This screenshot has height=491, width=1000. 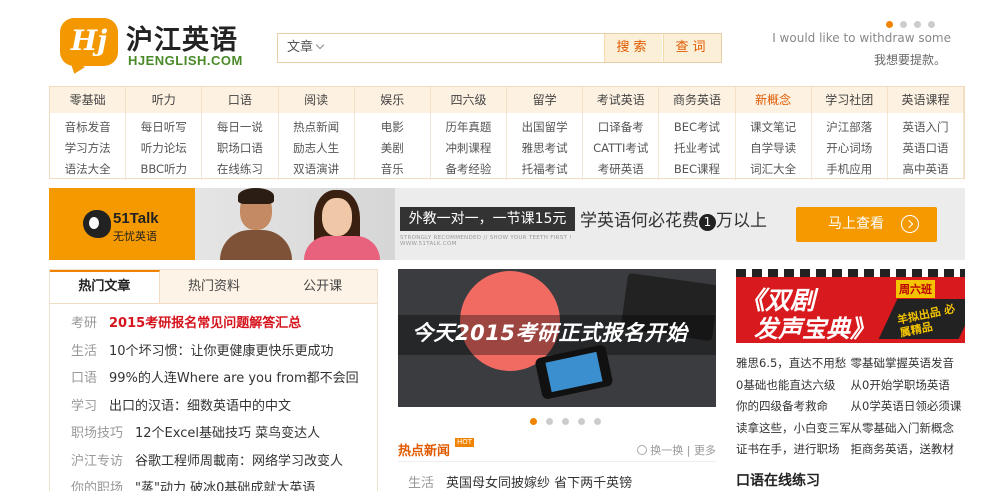 What do you see at coordinates (908, 407) in the screenshot?
I see `course-link: 从0学英语日领必须课` at bounding box center [908, 407].